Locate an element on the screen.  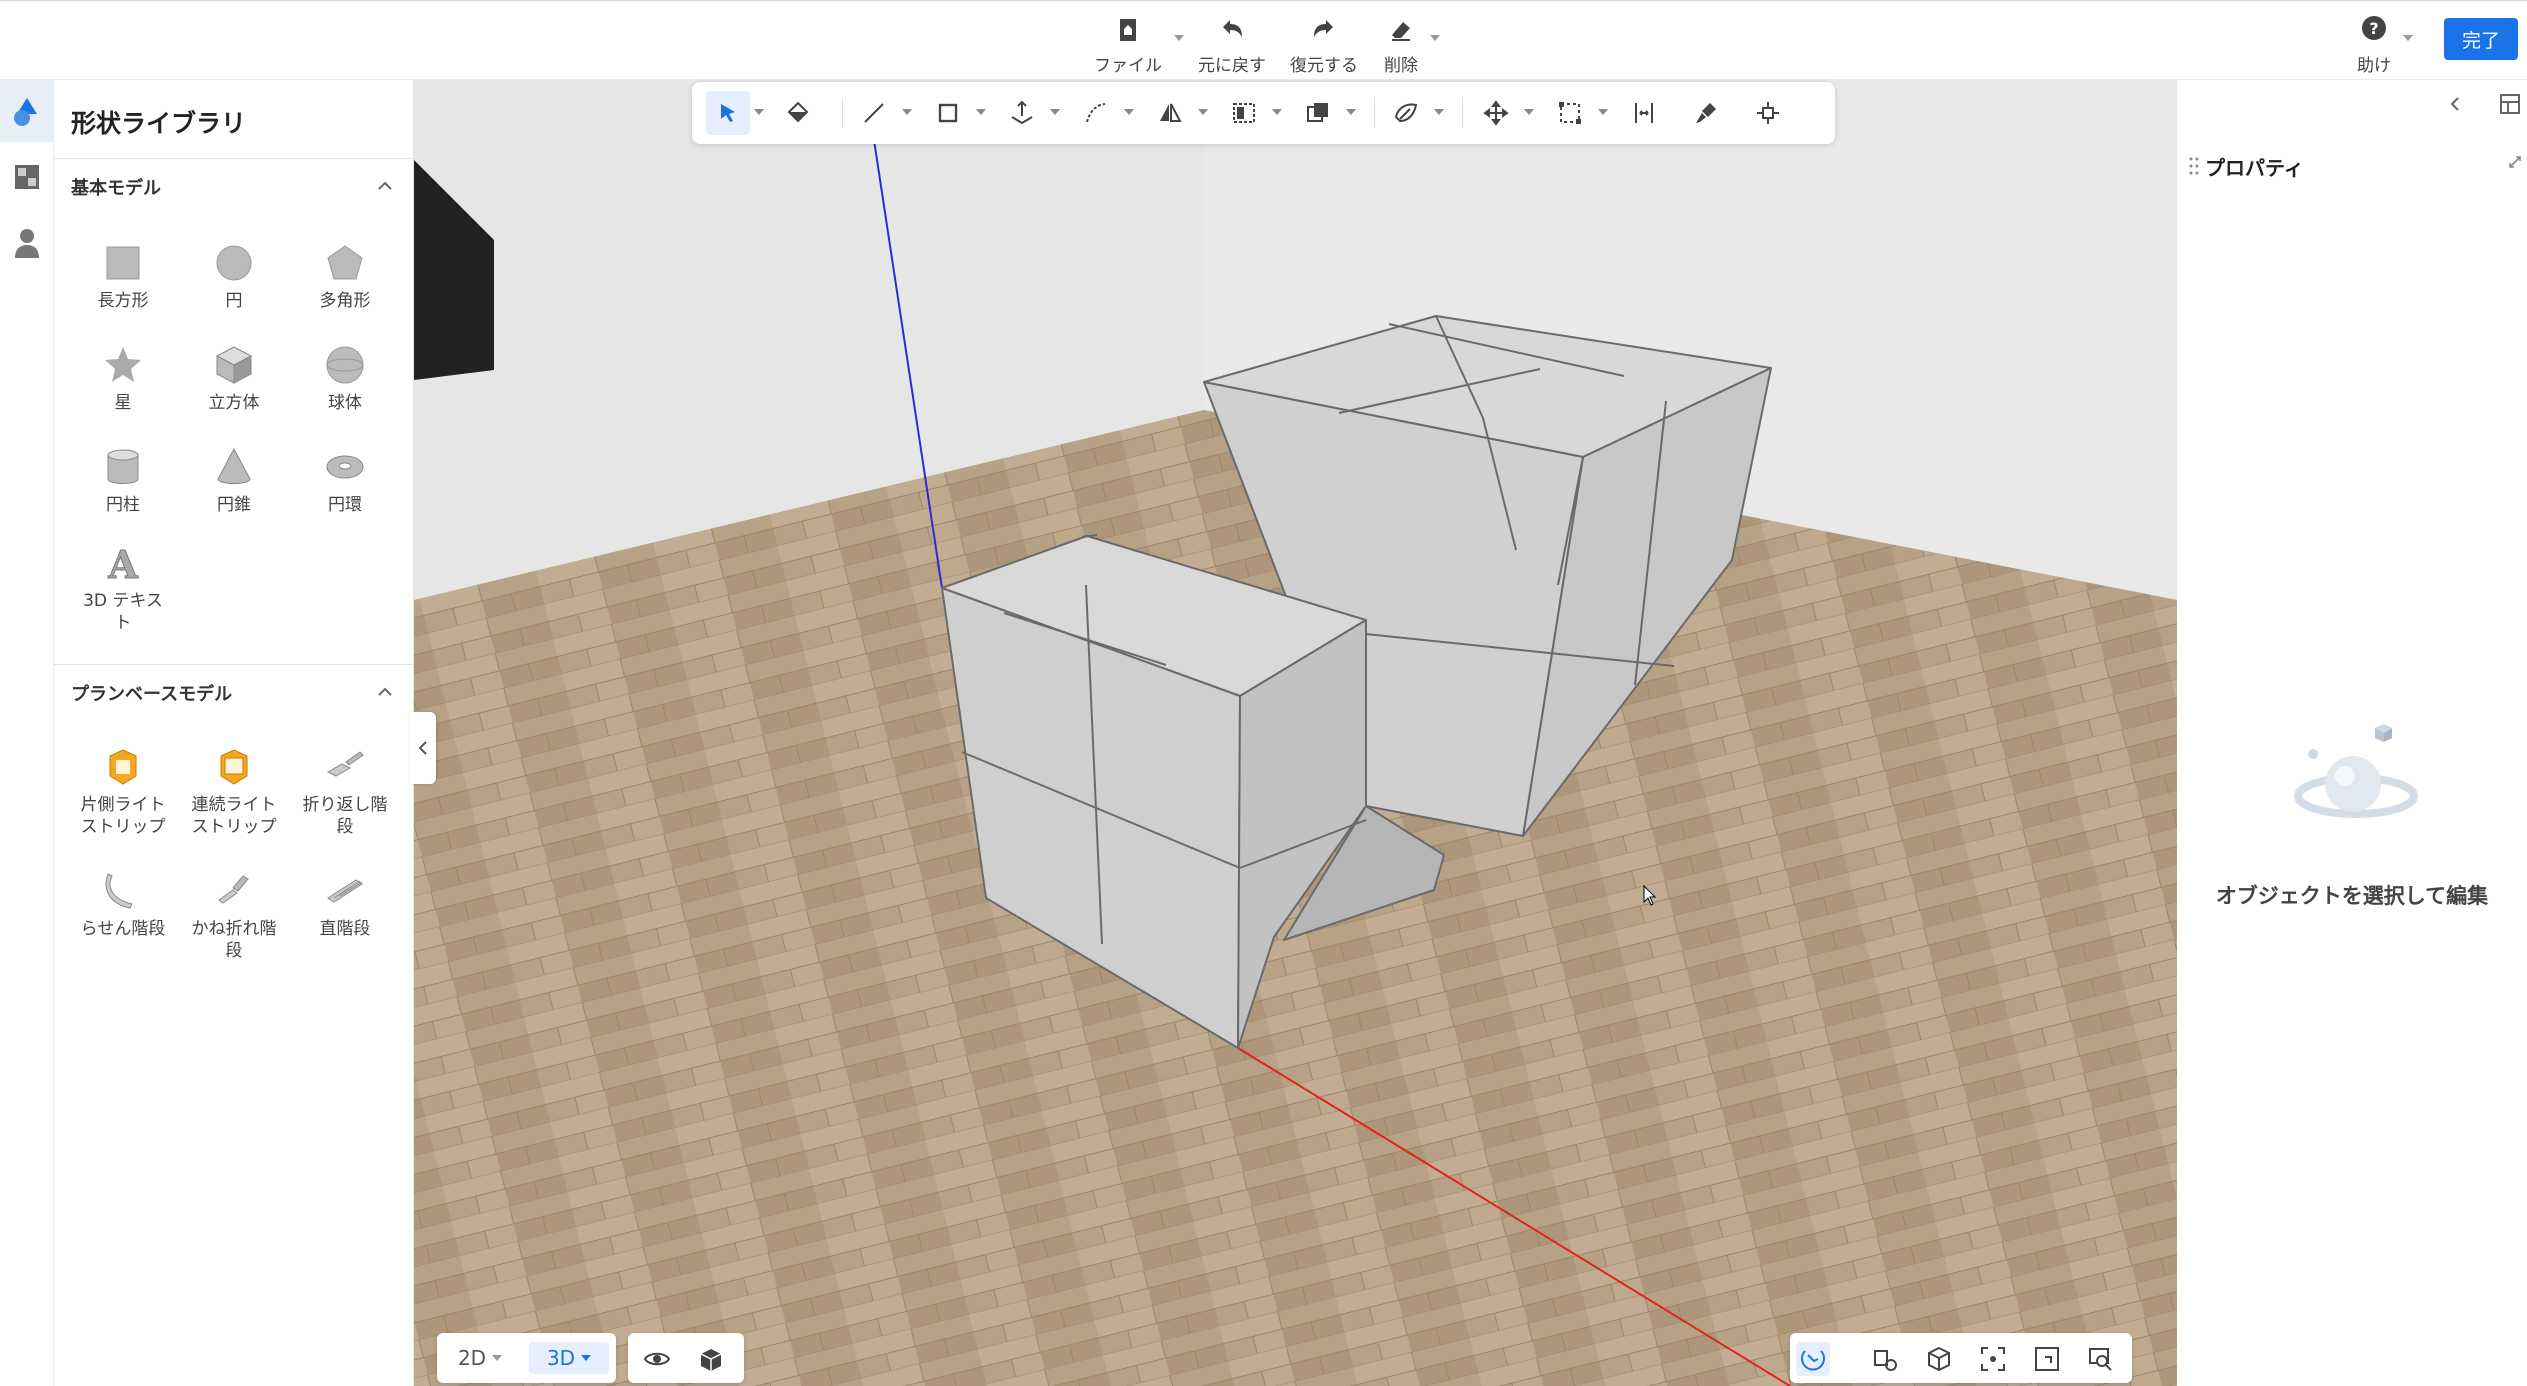
rail-shape-library is located at coordinates (27, 111).